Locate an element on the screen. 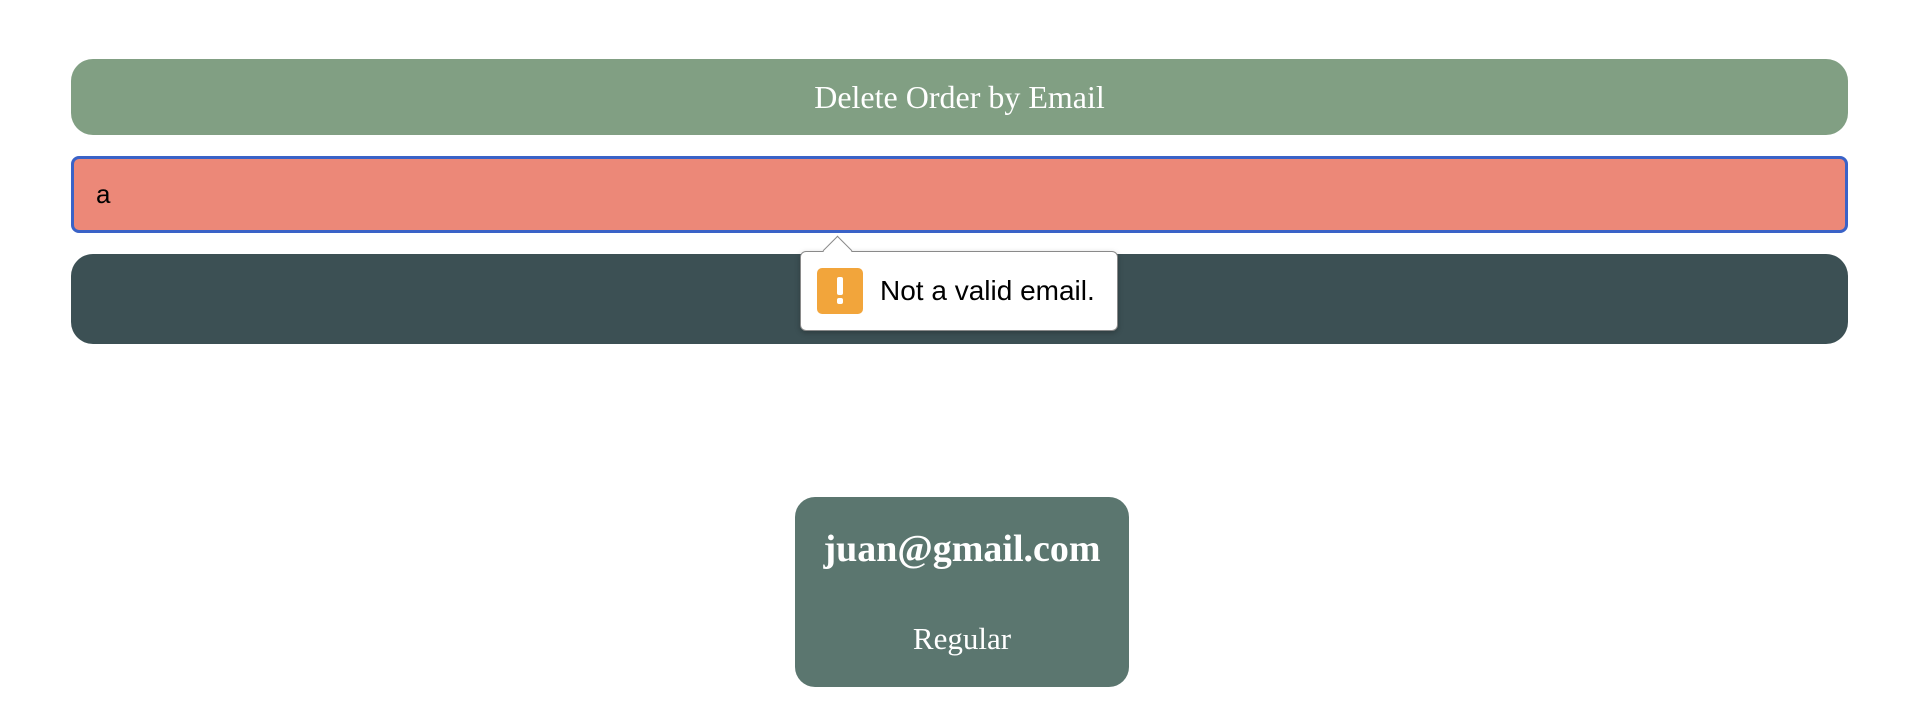  validation-message: Not a valid email. is located at coordinates (987, 290).